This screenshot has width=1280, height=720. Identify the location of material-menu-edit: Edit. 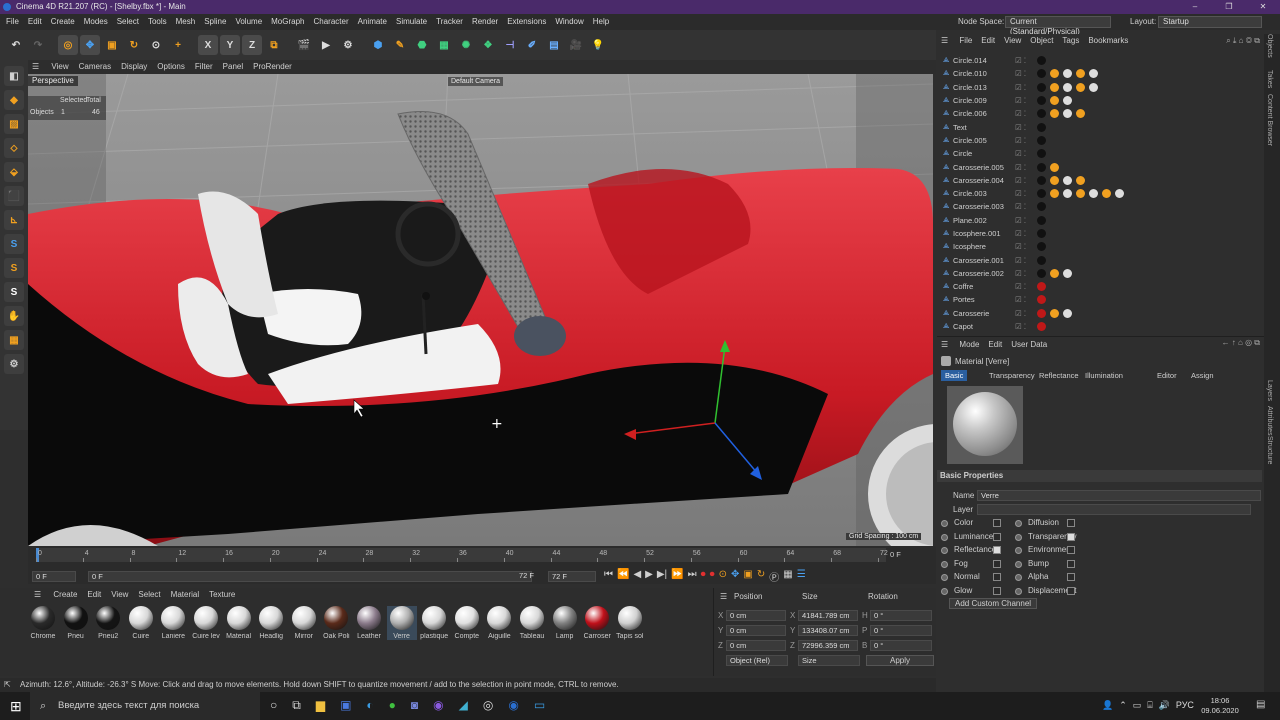
(94, 594).